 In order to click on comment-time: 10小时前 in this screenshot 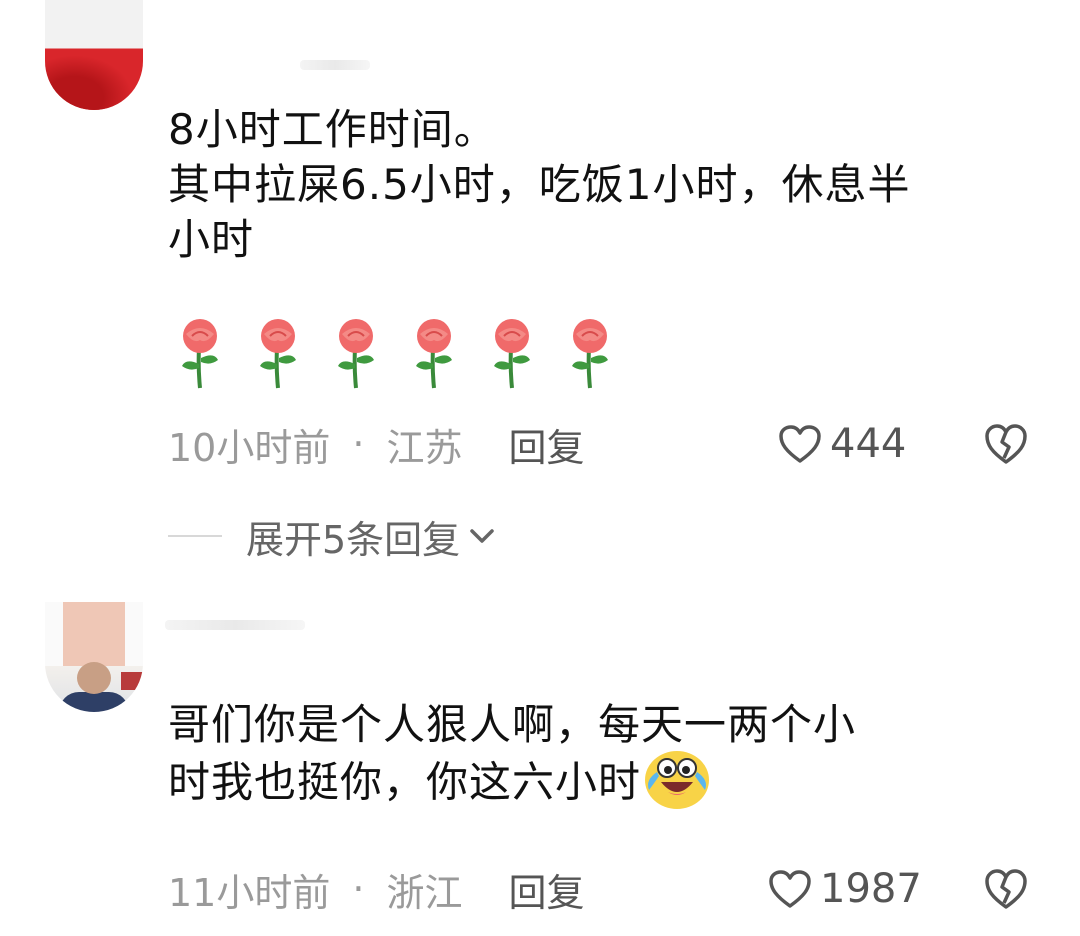, I will do `click(249, 447)`.